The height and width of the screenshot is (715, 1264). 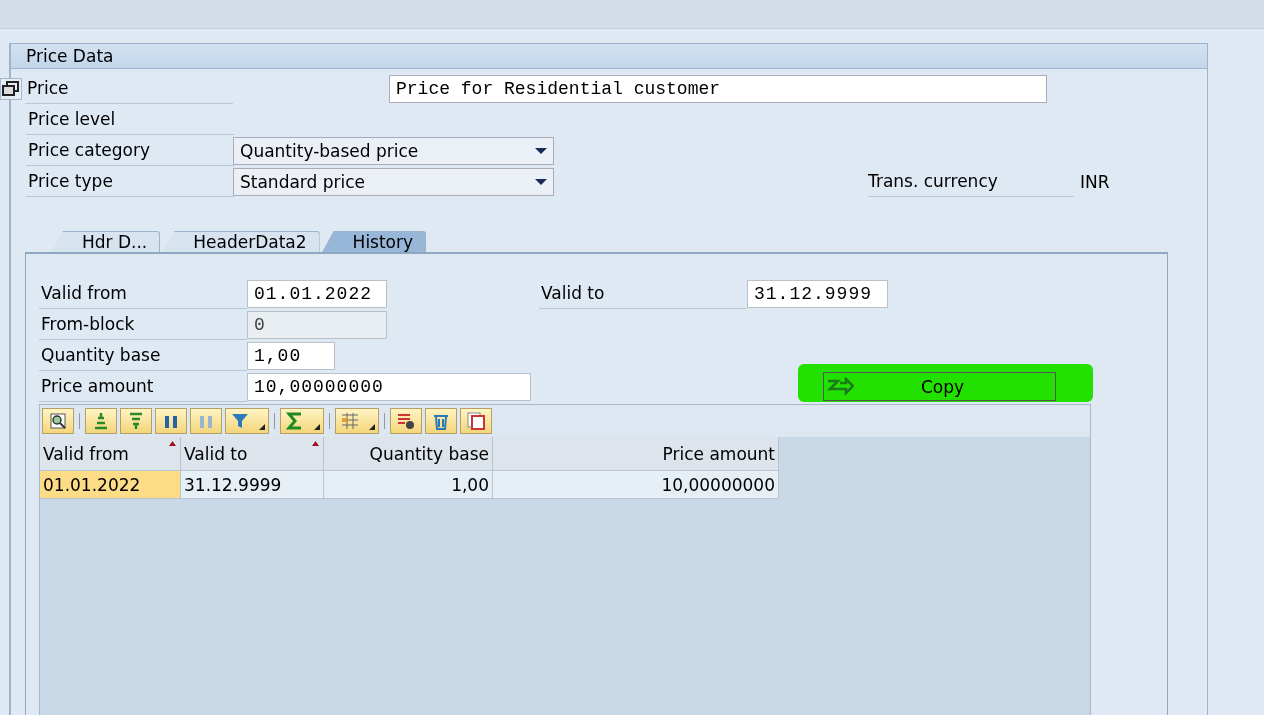 What do you see at coordinates (441, 421) in the screenshot?
I see `toolbar-trash-icon` at bounding box center [441, 421].